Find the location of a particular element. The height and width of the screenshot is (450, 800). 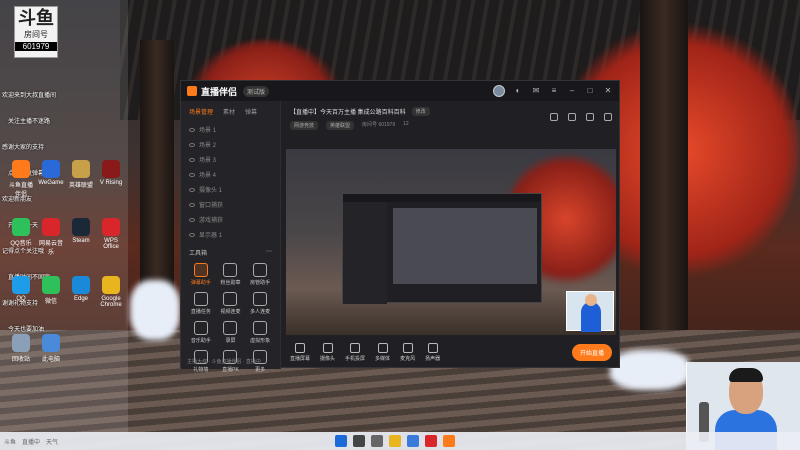

close-icon: ✕ is located at coordinates (608, 91).